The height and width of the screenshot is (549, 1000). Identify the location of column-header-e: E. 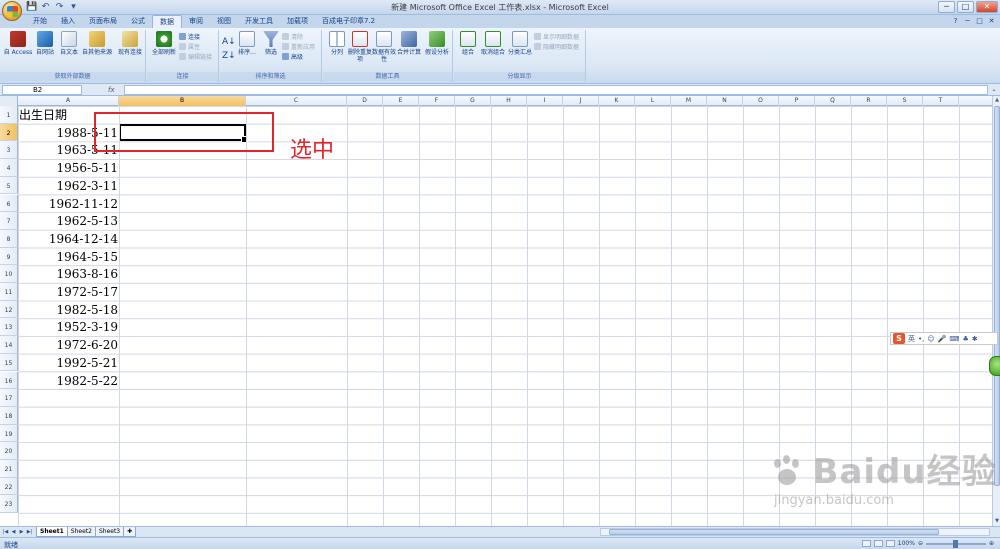
(401, 101).